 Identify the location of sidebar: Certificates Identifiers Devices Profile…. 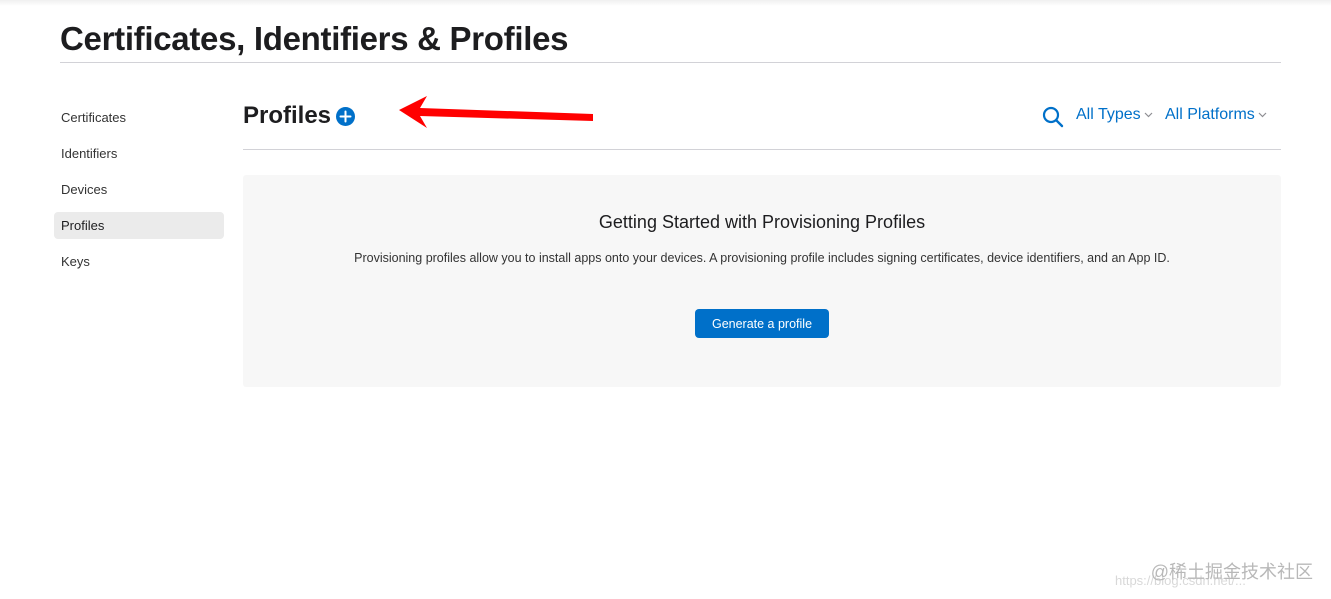
(139, 194).